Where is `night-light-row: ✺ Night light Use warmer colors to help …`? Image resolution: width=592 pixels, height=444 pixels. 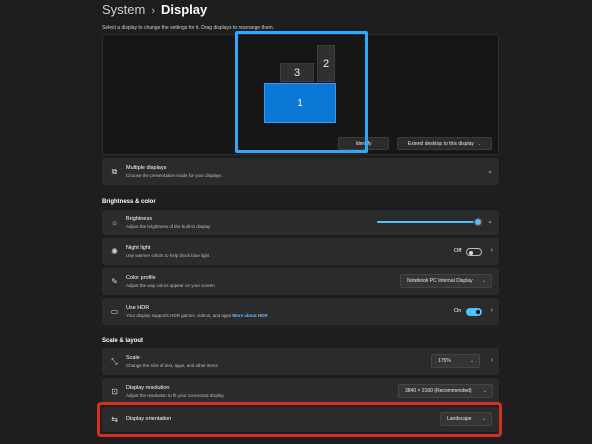
night-light-row: ✺ Night light Use warmer colors to help … is located at coordinates (300, 251).